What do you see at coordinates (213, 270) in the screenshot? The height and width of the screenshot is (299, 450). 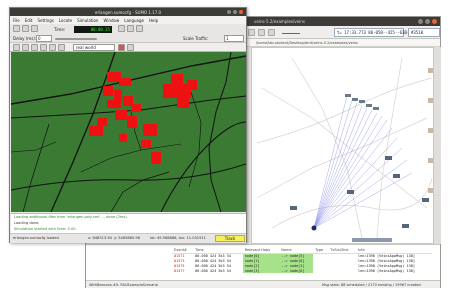 I see `time-cell: 86.050 424 5k3 54` at bounding box center [213, 270].